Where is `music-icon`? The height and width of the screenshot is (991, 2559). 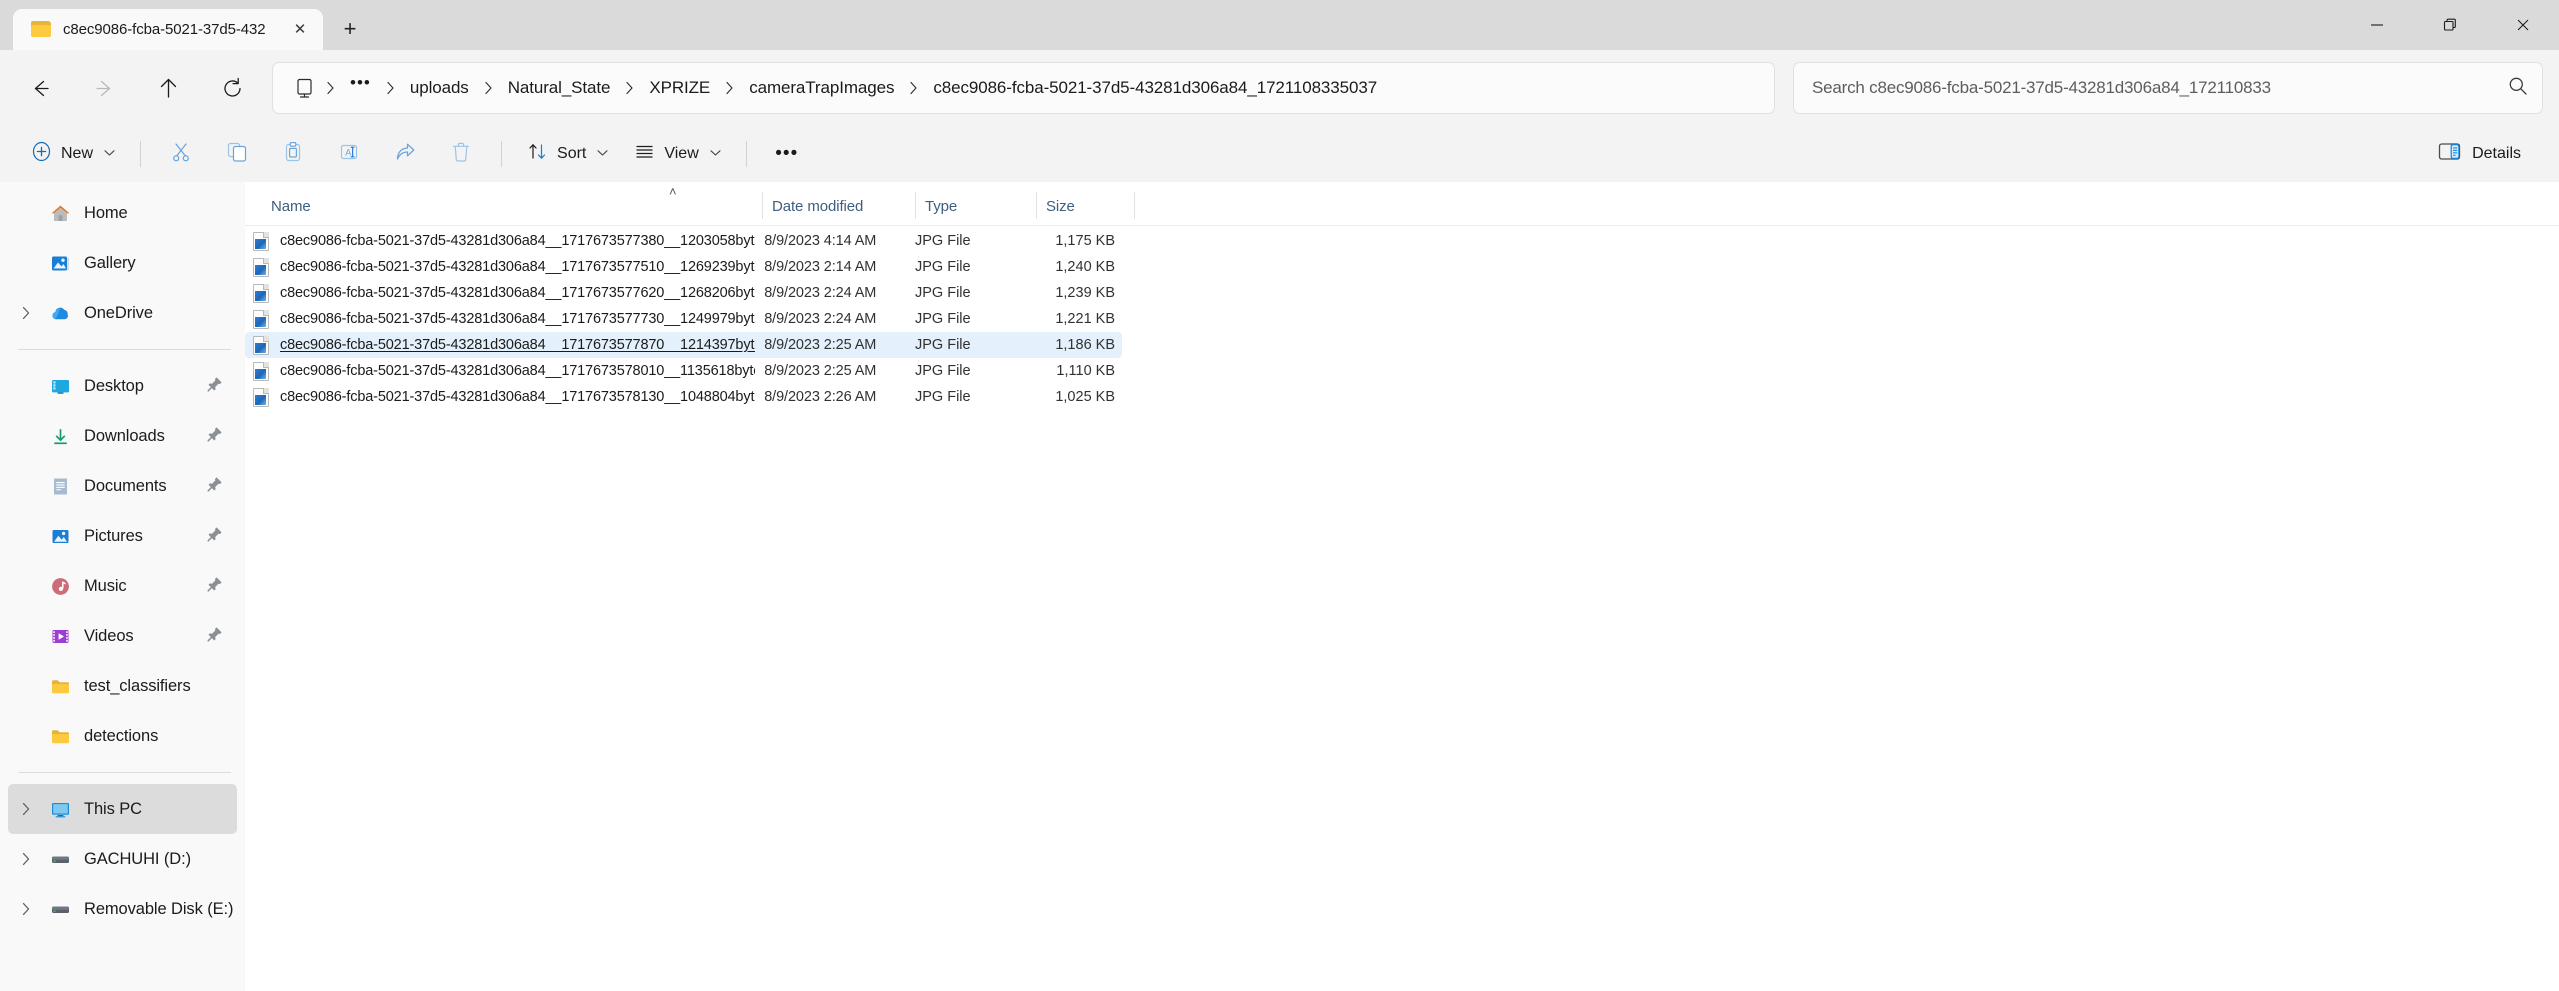
music-icon is located at coordinates (60, 586).